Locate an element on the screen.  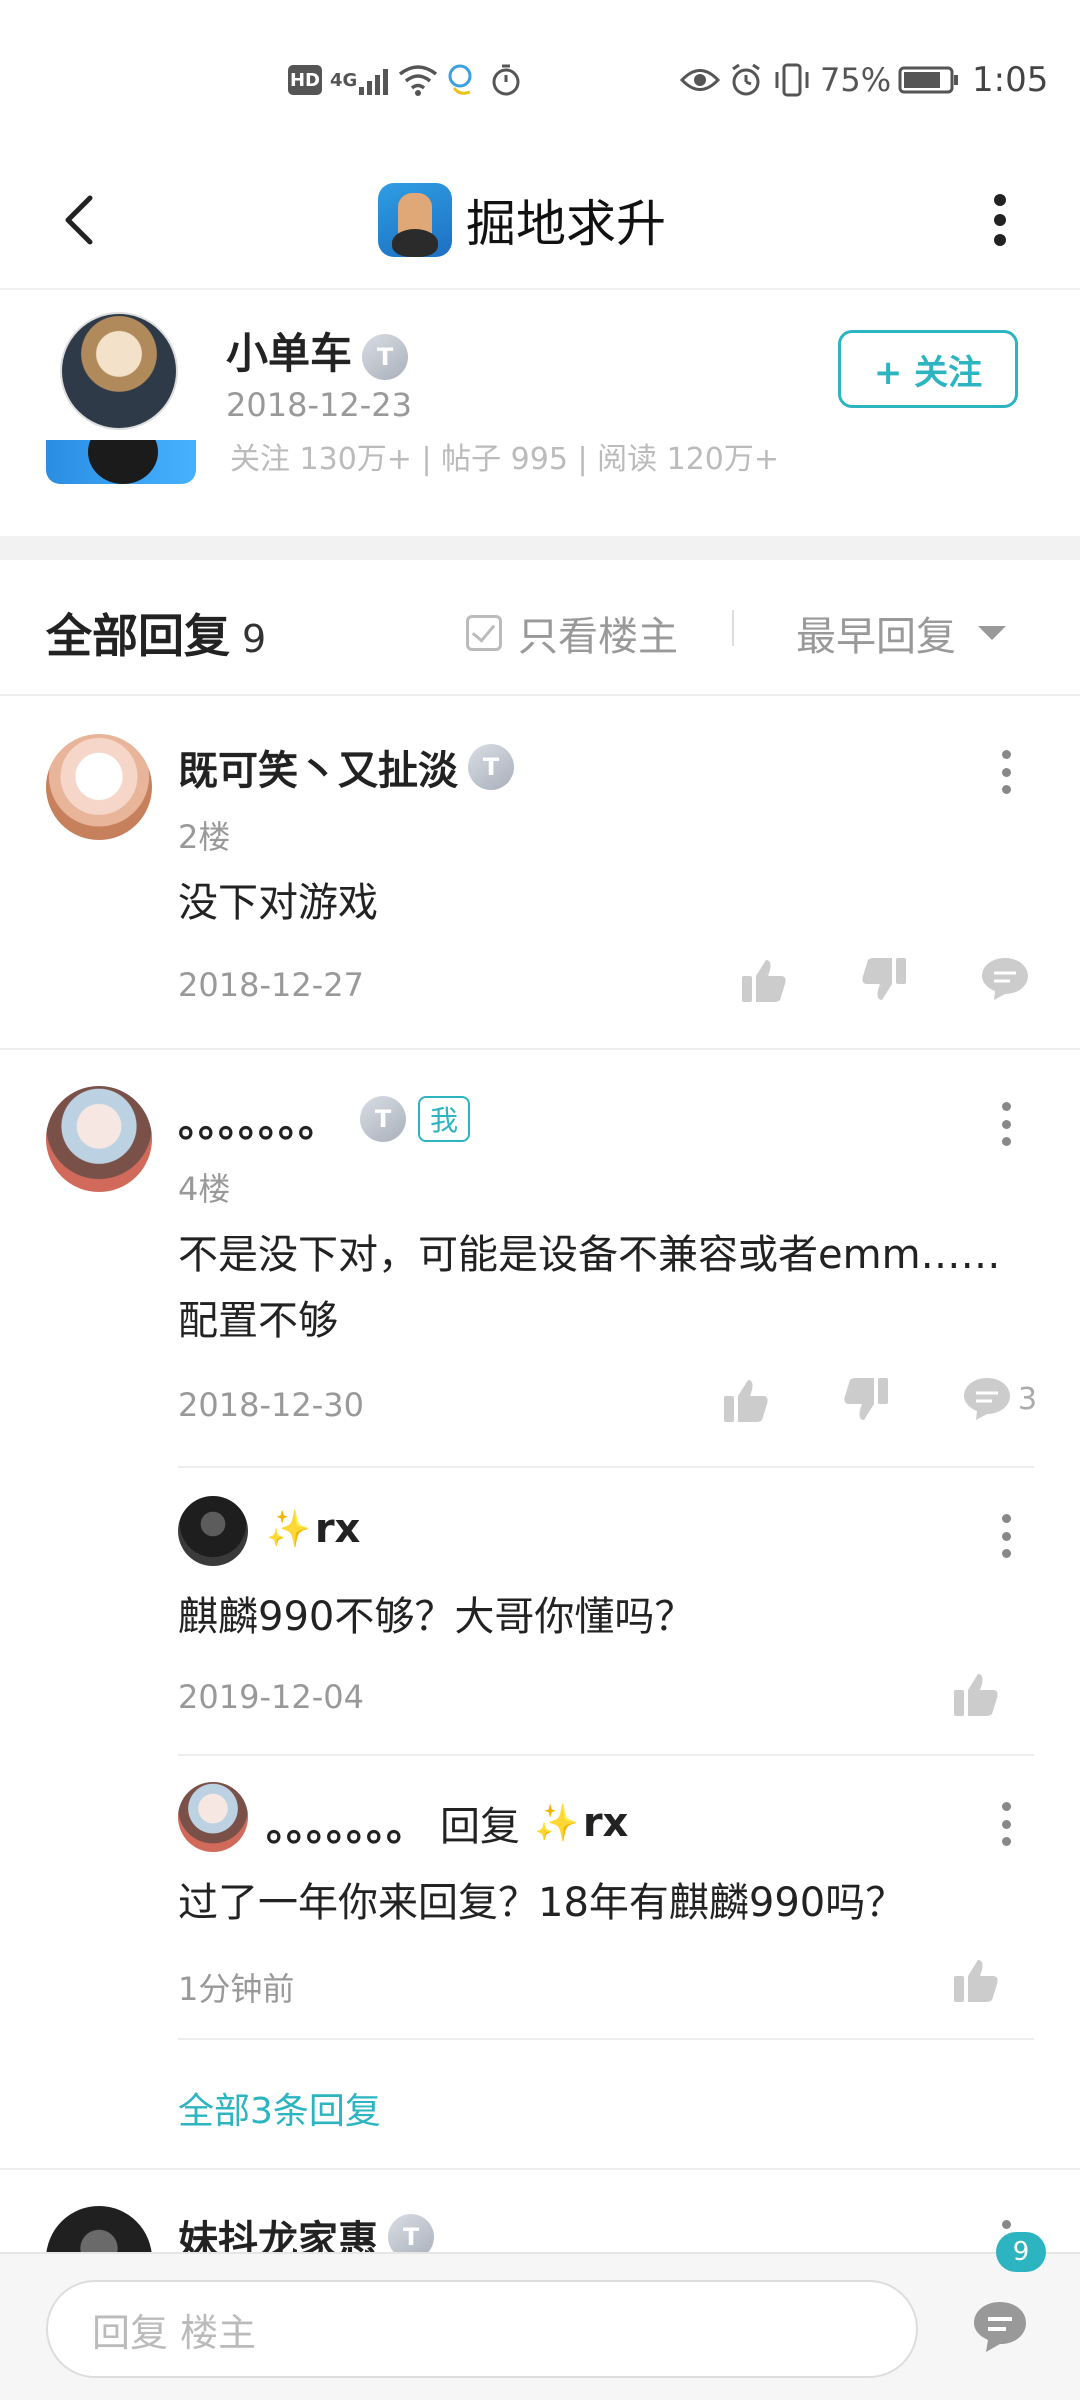
forum-info-strip: 关注 130万+ | 帖子 995 | 阅读 120万+ is located at coordinates (540, 482).